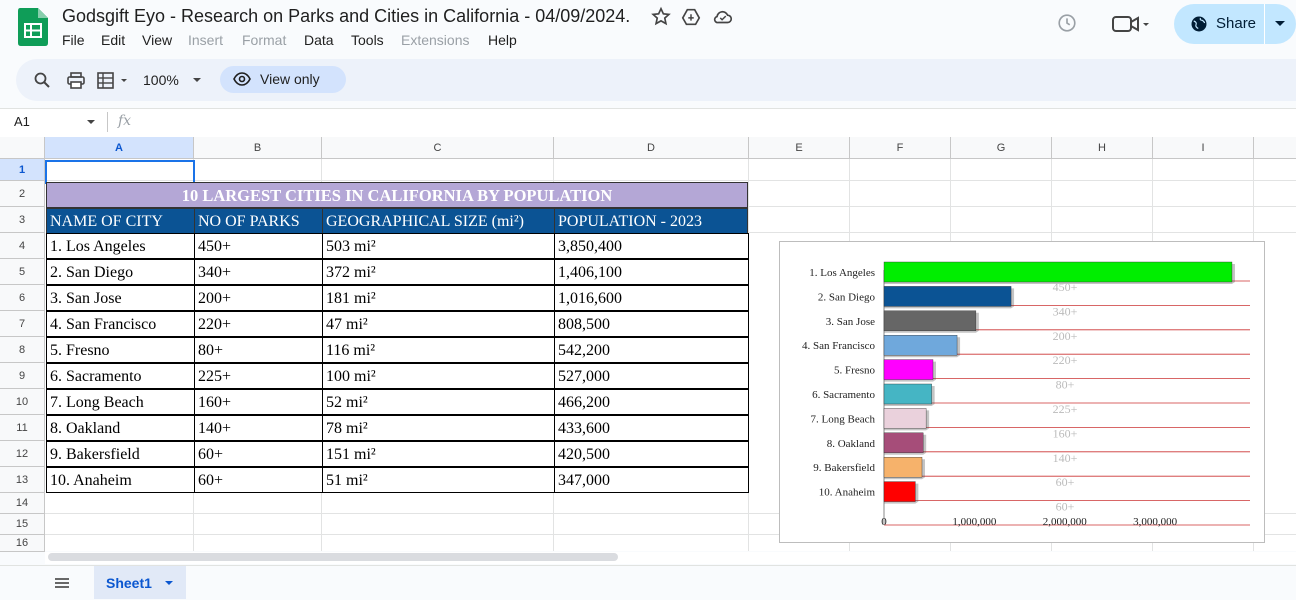 The height and width of the screenshot is (600, 1296). Describe the element at coordinates (119, 148) in the screenshot. I see `column-header-a: A` at that location.